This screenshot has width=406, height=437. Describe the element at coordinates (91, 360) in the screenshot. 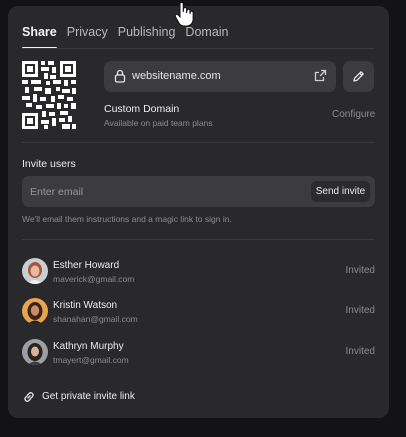

I see `user-email: tmayert@gmail.com` at that location.